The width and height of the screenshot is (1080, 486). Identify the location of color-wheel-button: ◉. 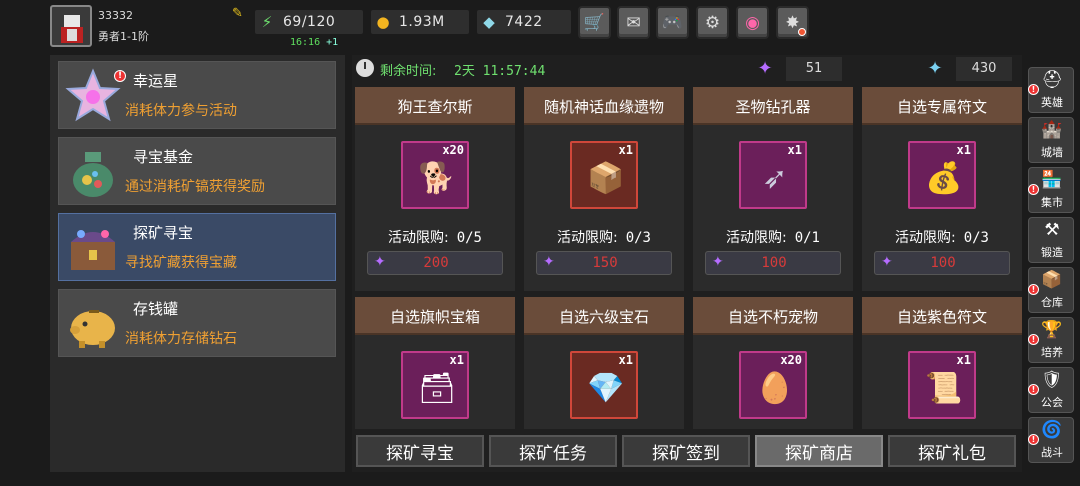
(752, 22).